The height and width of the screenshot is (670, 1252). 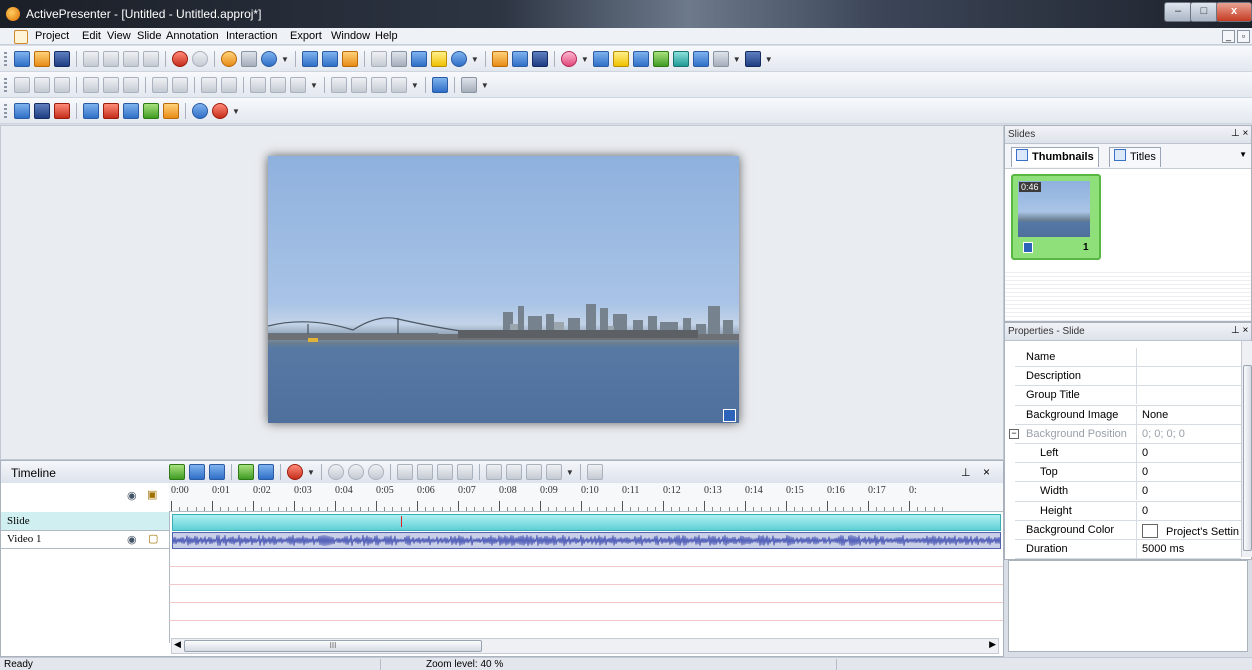 What do you see at coordinates (151, 111) in the screenshot?
I see `excel-export-icon` at bounding box center [151, 111].